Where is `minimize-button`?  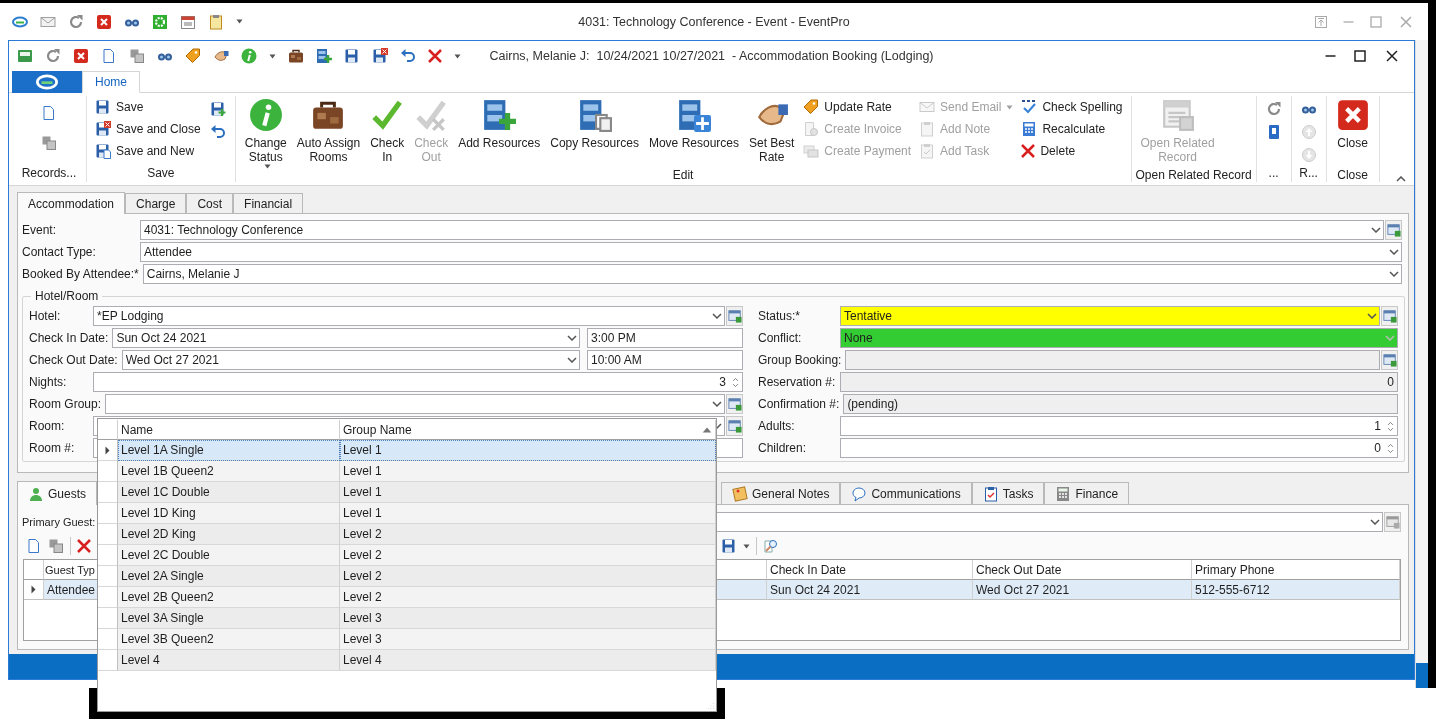
minimize-button is located at coordinates (1330, 56).